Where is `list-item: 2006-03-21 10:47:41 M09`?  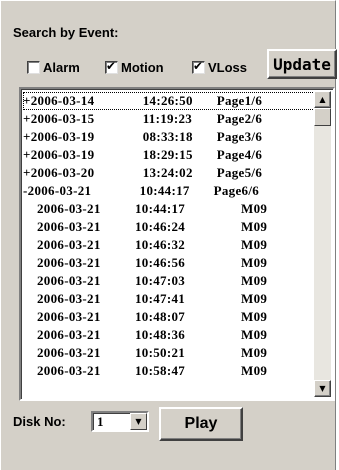
list-item: 2006-03-21 10:47:41 M09 is located at coordinates (169, 299).